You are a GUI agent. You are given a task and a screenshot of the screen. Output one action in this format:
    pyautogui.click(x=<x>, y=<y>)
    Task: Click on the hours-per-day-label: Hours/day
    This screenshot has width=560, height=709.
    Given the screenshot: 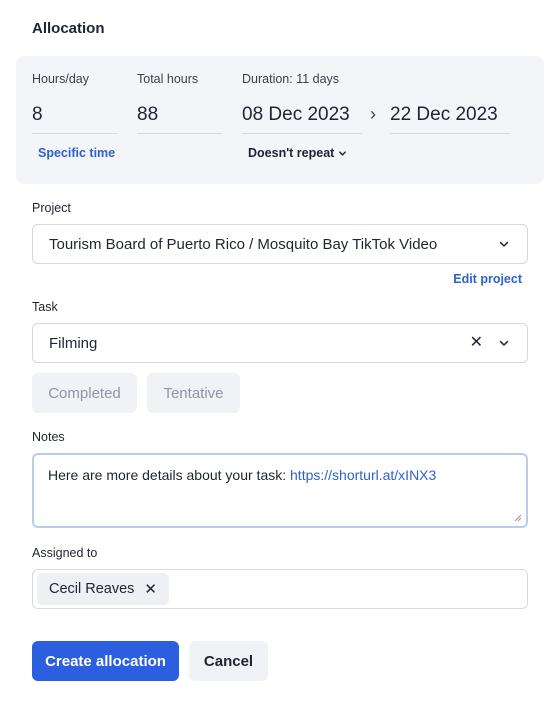 What is the action you would take?
    pyautogui.click(x=60, y=79)
    